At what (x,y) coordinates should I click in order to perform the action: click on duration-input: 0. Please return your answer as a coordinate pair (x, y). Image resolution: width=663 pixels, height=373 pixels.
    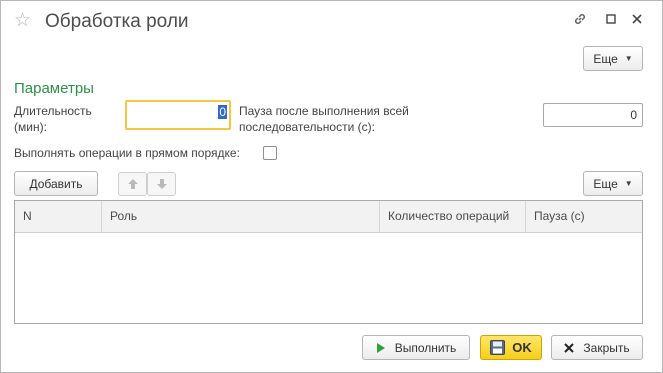
    Looking at the image, I should click on (178, 115).